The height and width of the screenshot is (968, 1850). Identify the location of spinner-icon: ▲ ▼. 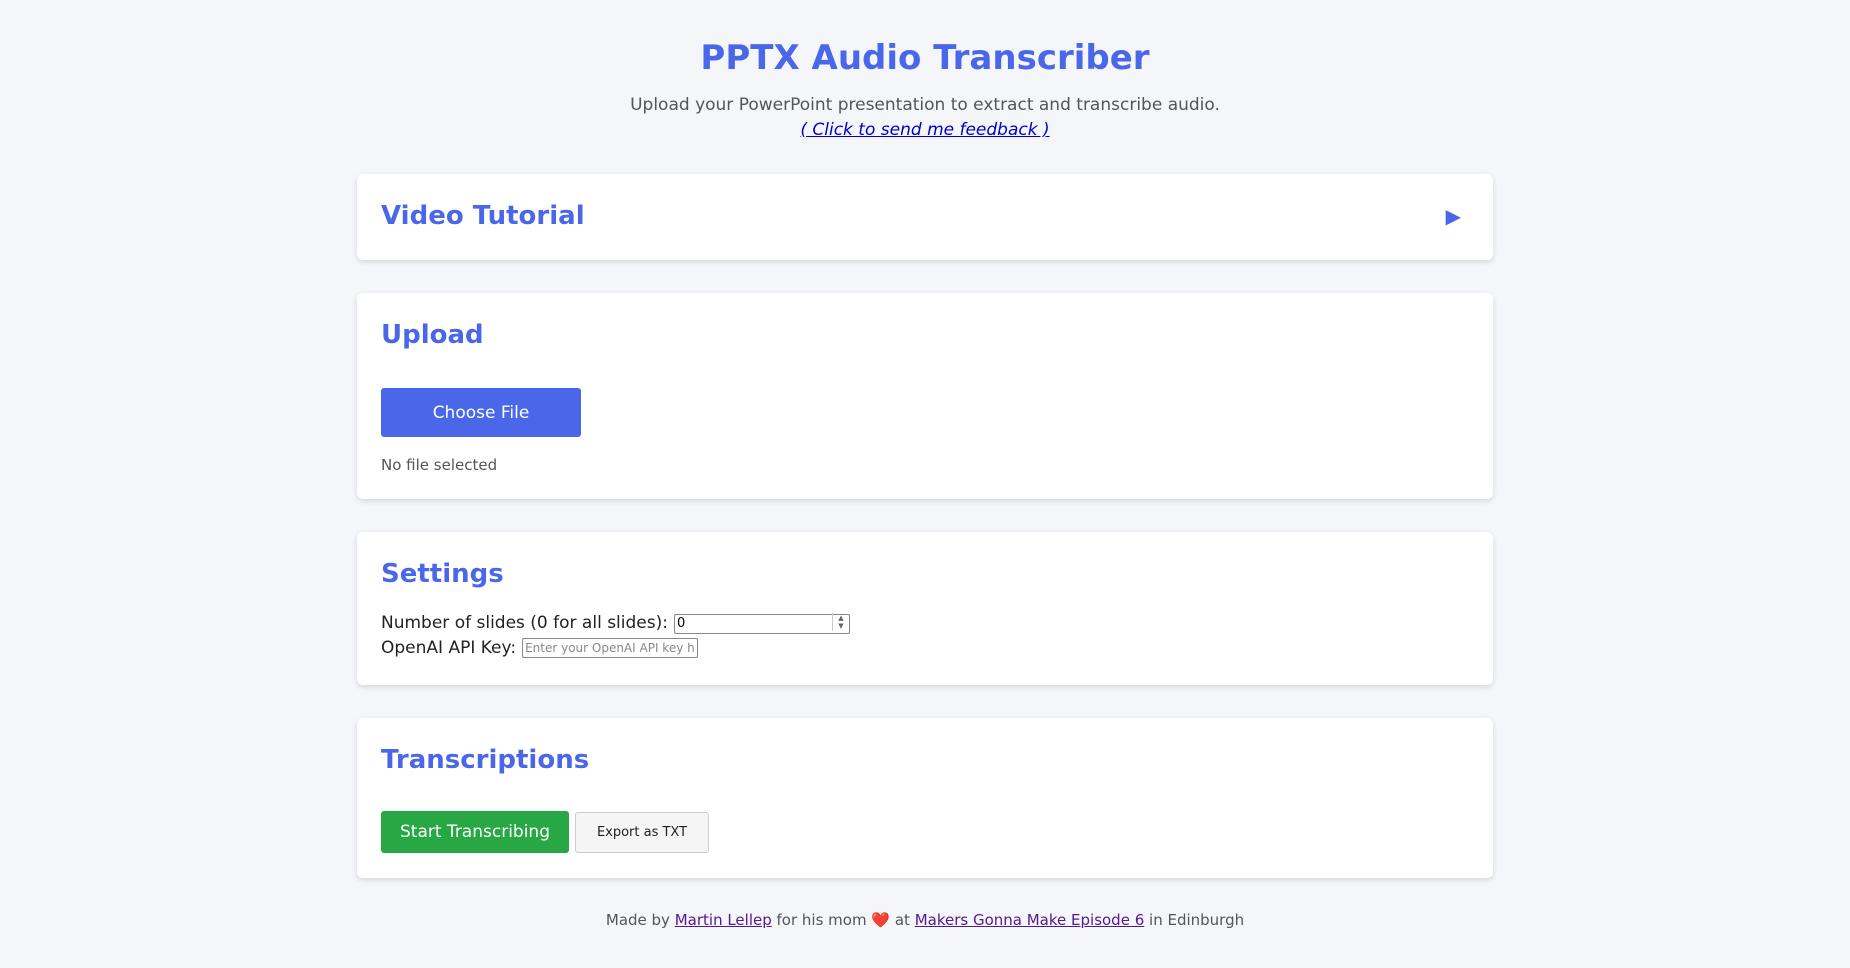
(840, 622).